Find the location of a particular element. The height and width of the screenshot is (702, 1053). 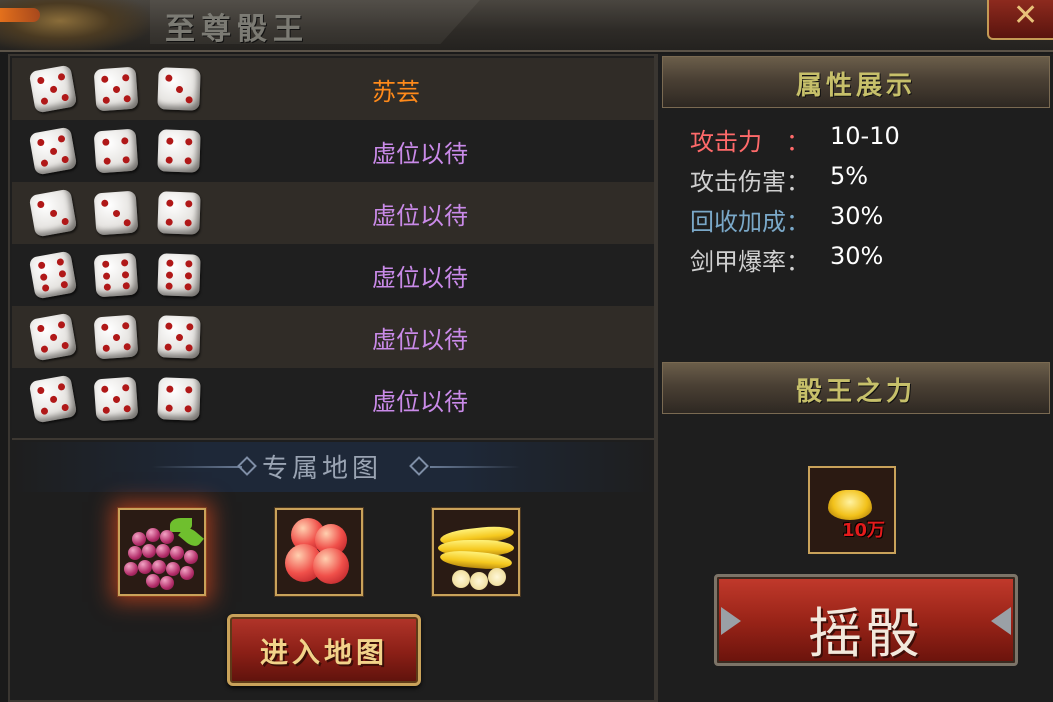

diamond-left-icon is located at coordinates (247, 466).